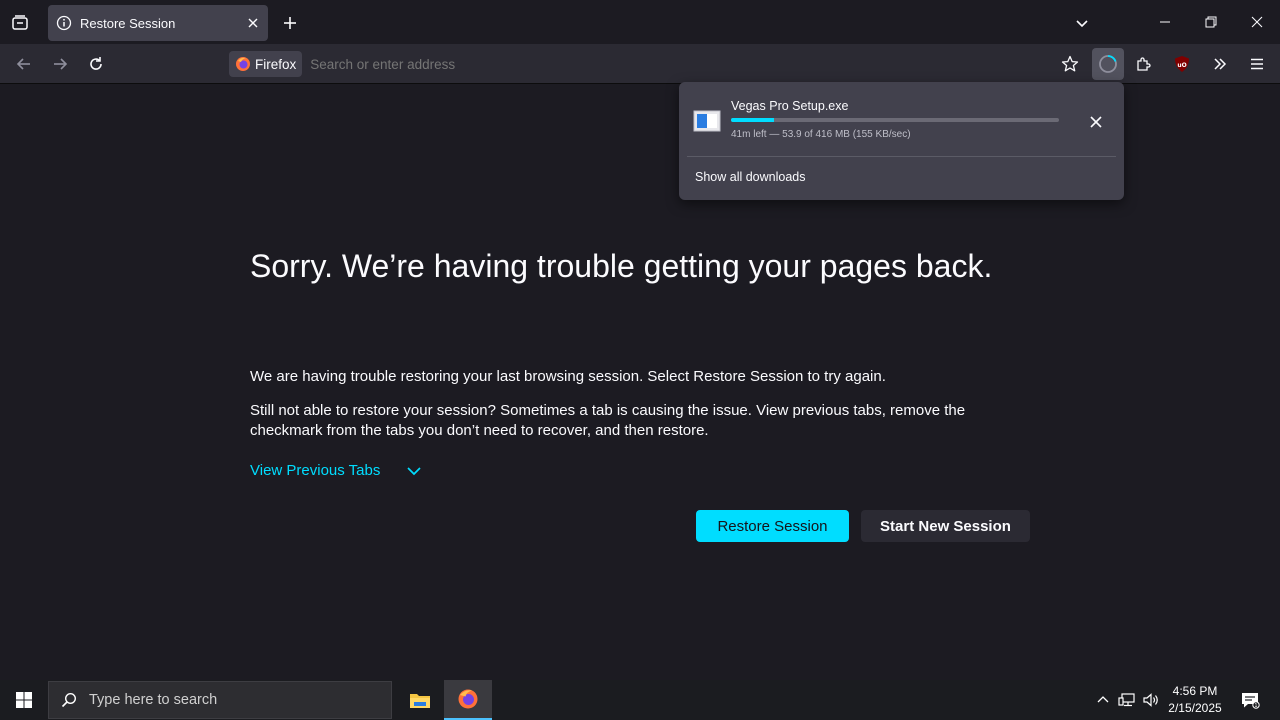  What do you see at coordinates (1096, 122) in the screenshot?
I see `cancel-download-icon` at bounding box center [1096, 122].